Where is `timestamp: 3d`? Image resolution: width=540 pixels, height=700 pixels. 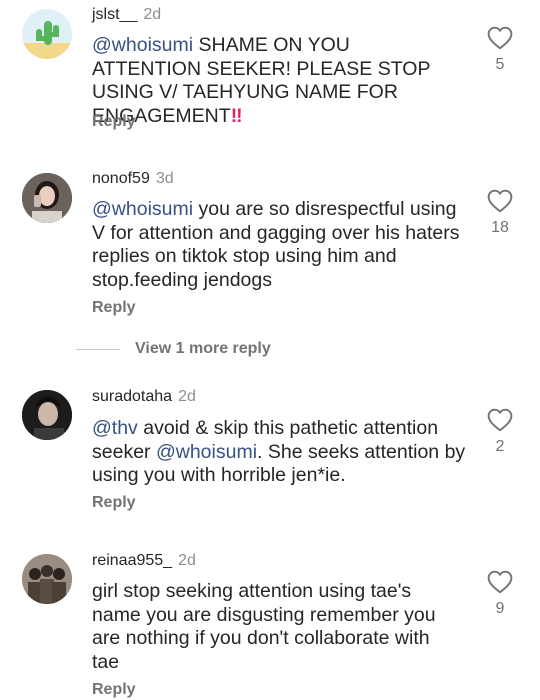
timestamp: 3d is located at coordinates (164, 178).